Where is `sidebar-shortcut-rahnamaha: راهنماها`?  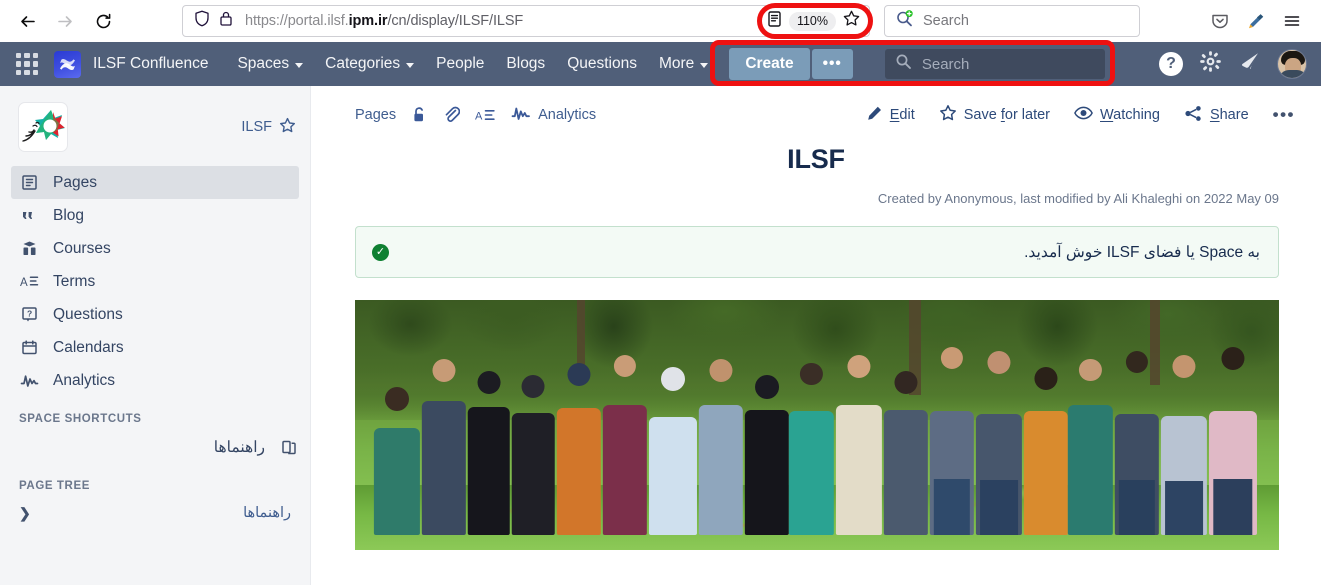
sidebar-shortcut-rahnamaha: راهنماها is located at coordinates (155, 447).